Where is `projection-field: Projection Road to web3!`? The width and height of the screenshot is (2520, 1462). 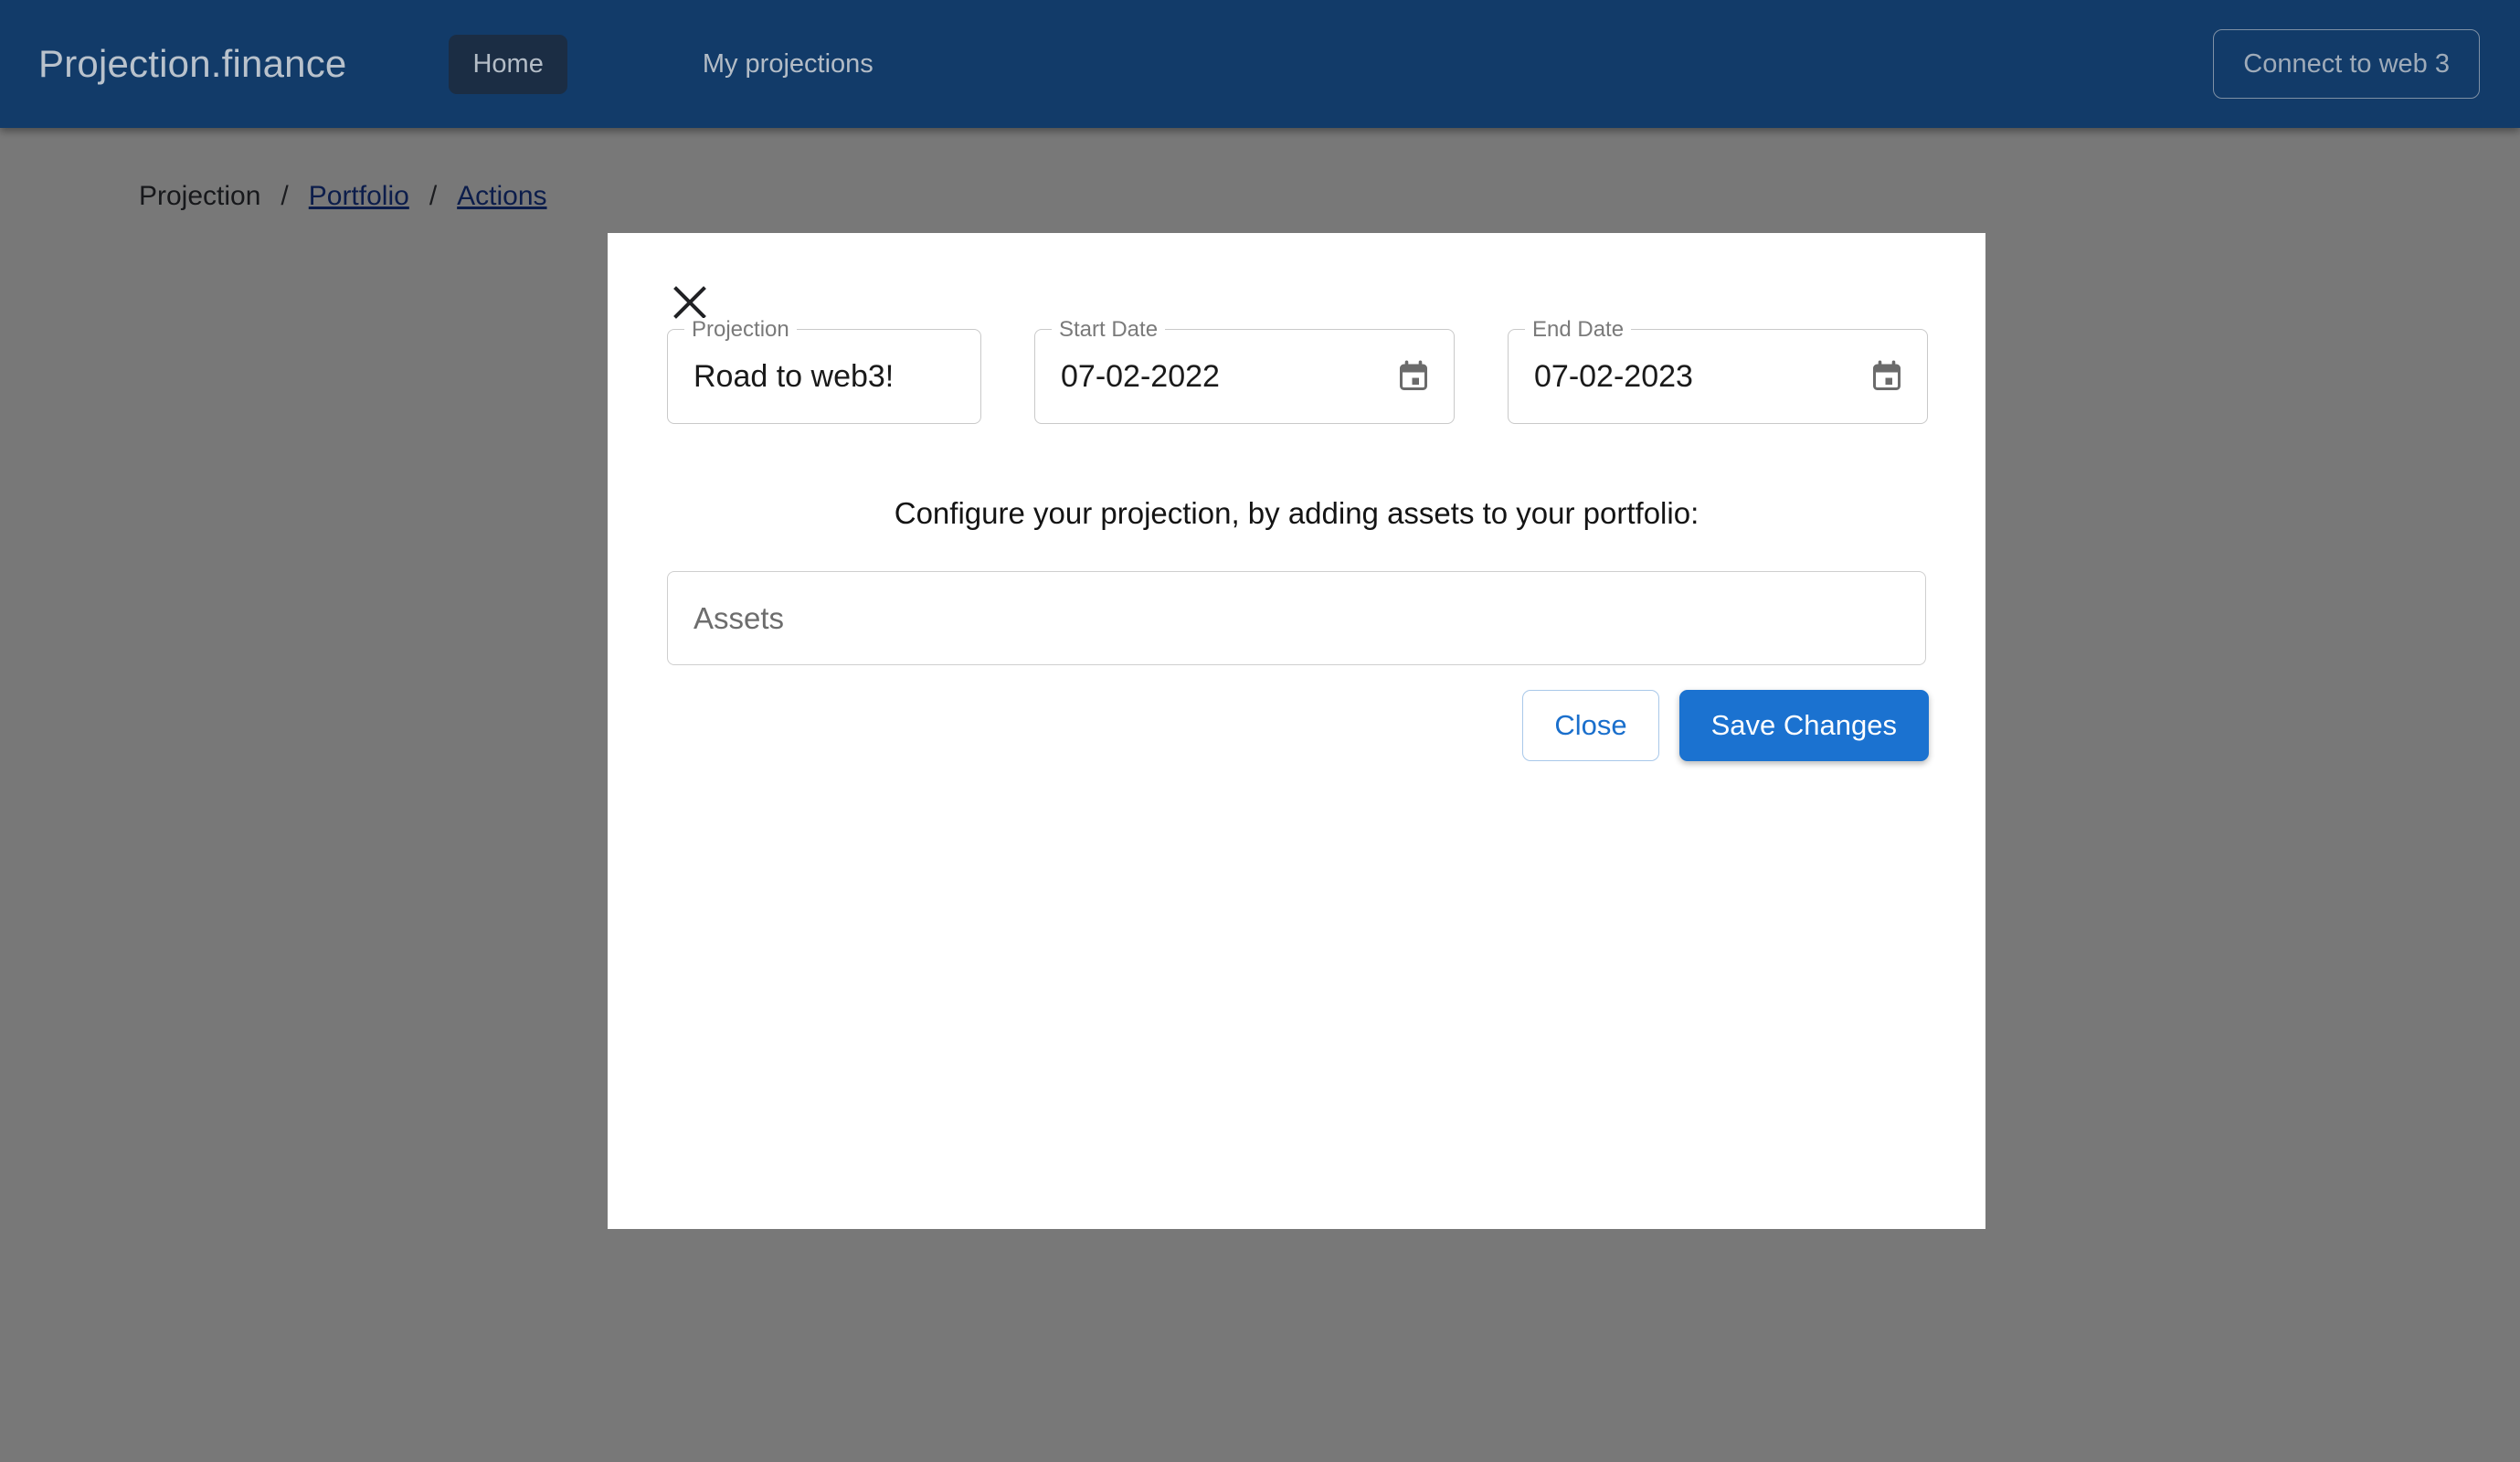
projection-field: Projection Road to web3! is located at coordinates (824, 371).